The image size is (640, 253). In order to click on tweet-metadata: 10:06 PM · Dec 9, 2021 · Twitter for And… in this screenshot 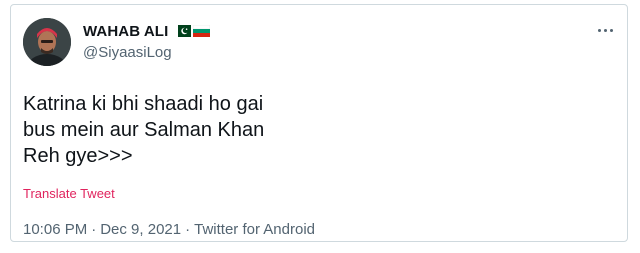, I will do `click(169, 229)`.